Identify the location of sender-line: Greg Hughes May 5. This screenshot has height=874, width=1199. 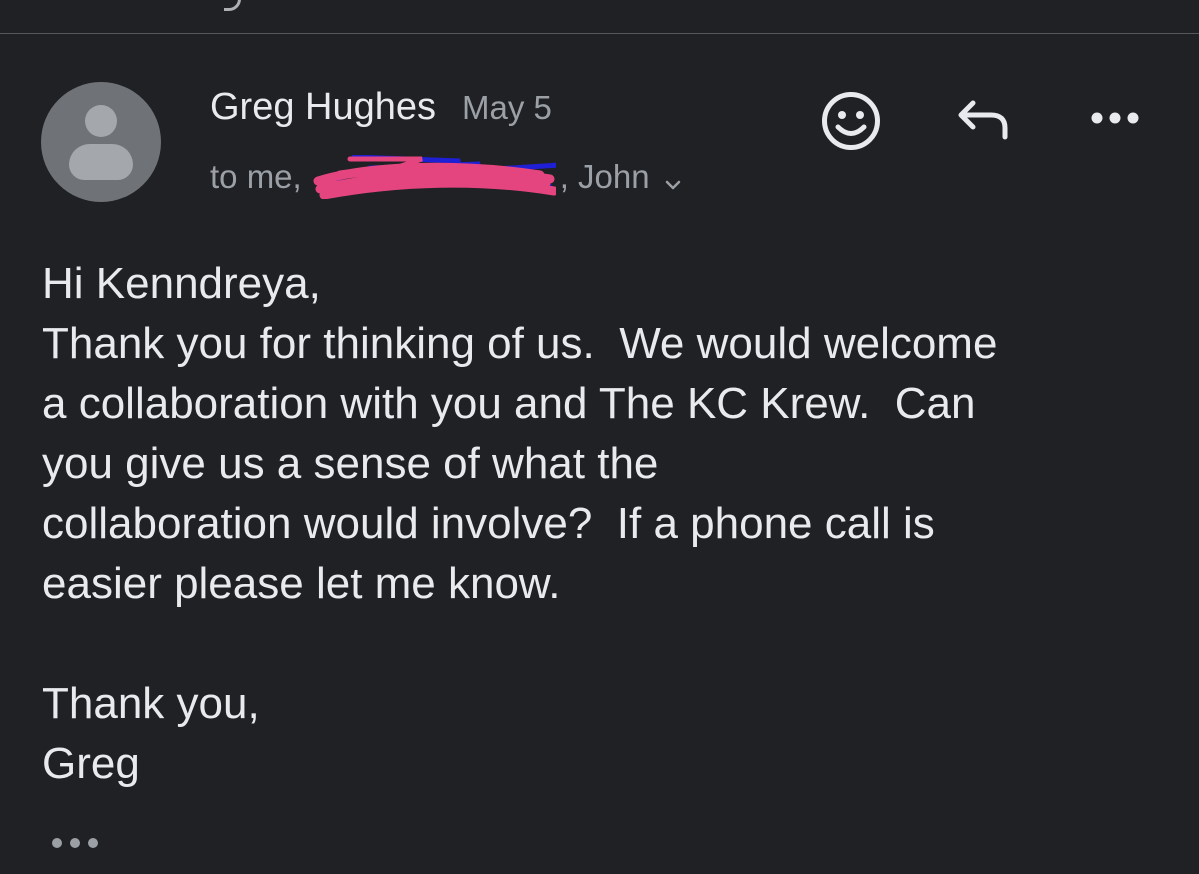
(381, 110).